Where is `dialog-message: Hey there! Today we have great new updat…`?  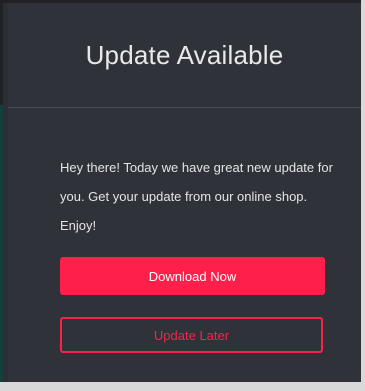 dialog-message: Hey there! Today we have great new updat… is located at coordinates (196, 196).